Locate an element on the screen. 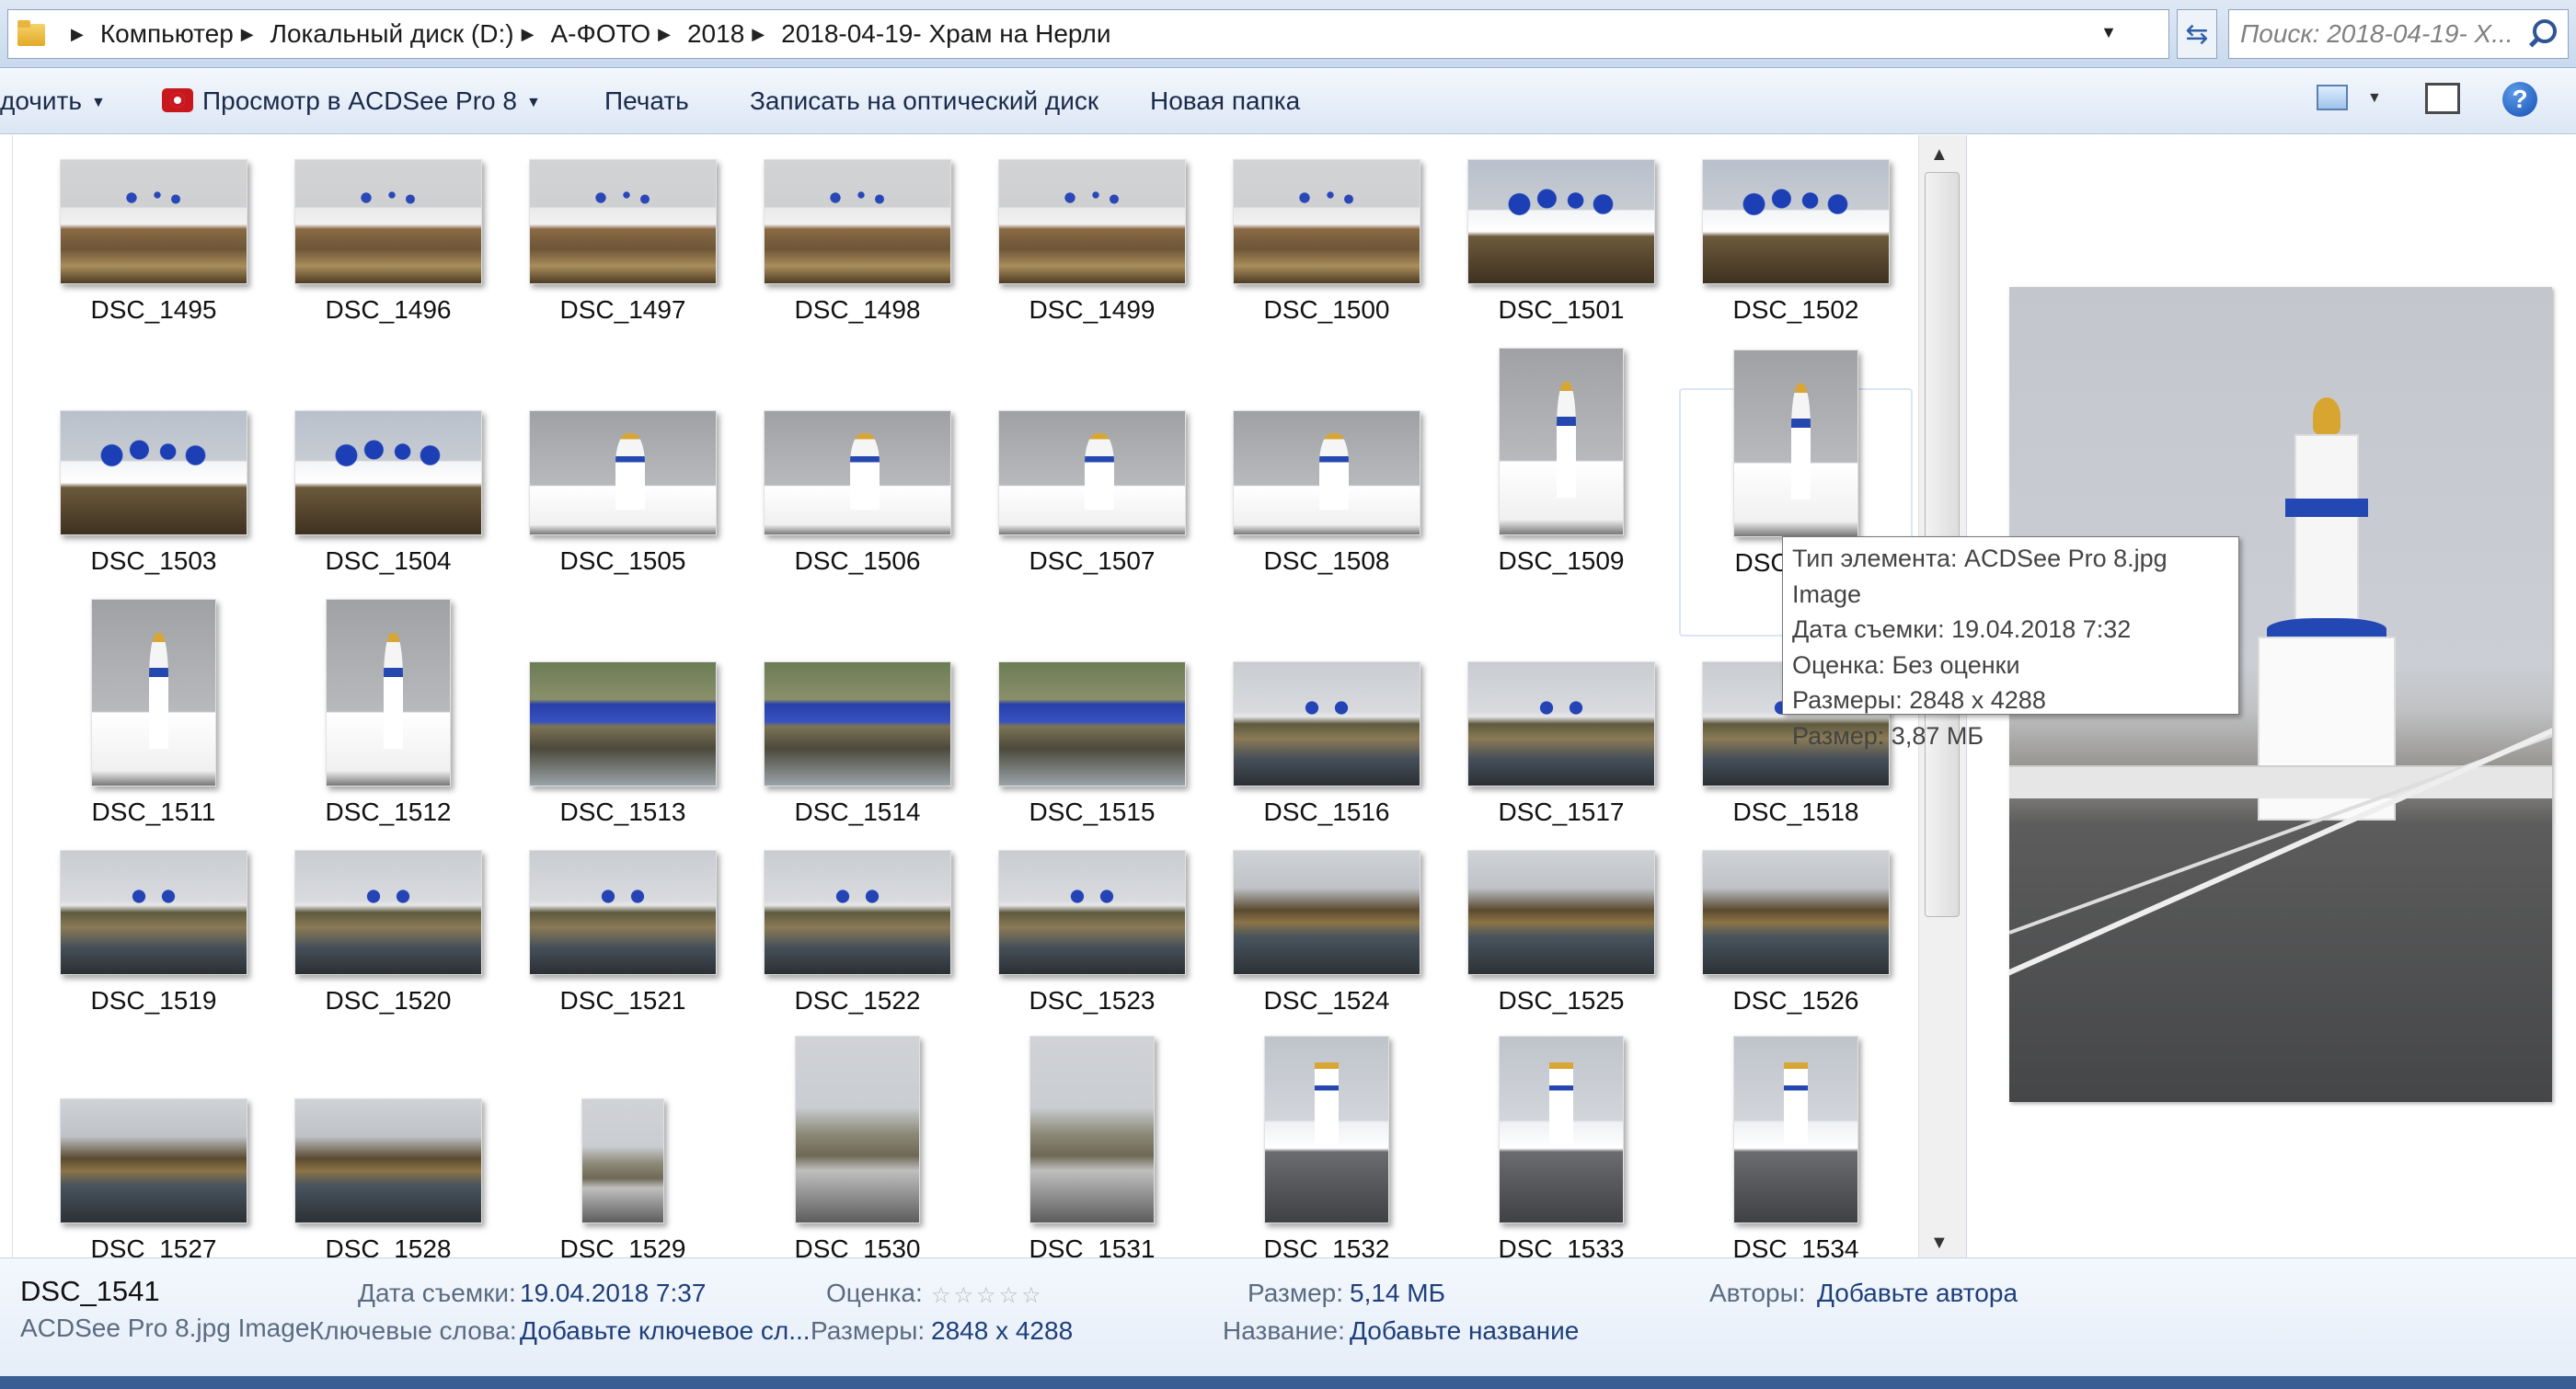 The height and width of the screenshot is (1389, 2576). file-name-label: DSC_1520 is located at coordinates (388, 1001).